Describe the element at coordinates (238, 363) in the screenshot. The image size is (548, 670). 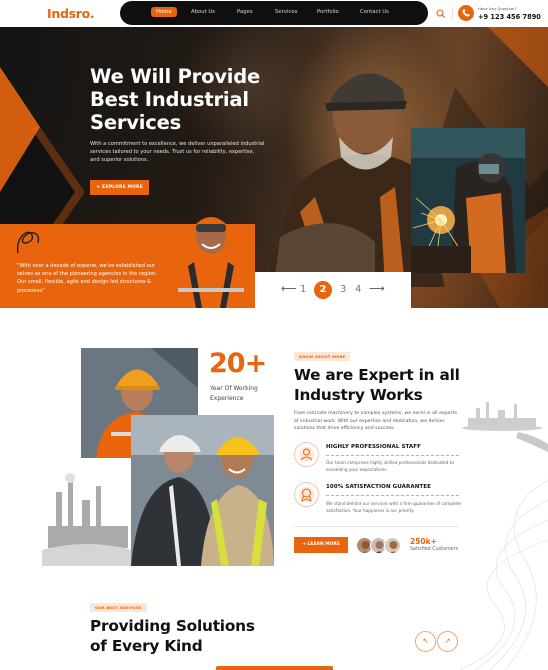
I see `experience-stat-number: 20+` at that location.